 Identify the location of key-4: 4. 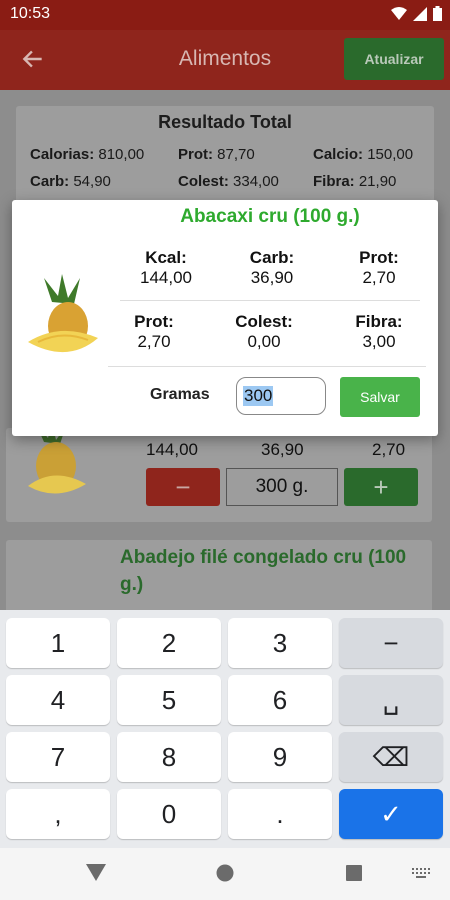
(58, 700).